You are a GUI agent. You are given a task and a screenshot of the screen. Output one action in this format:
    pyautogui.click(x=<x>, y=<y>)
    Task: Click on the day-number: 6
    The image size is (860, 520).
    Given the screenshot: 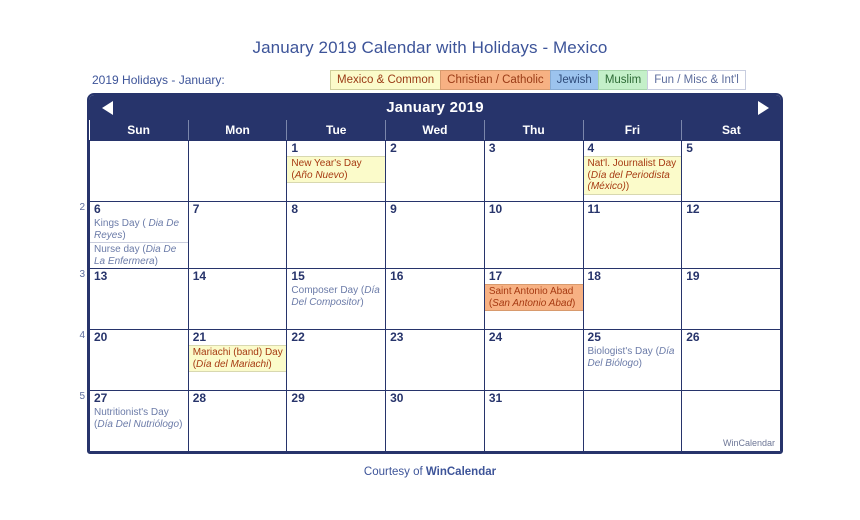 What is the action you would take?
    pyautogui.click(x=97, y=209)
    